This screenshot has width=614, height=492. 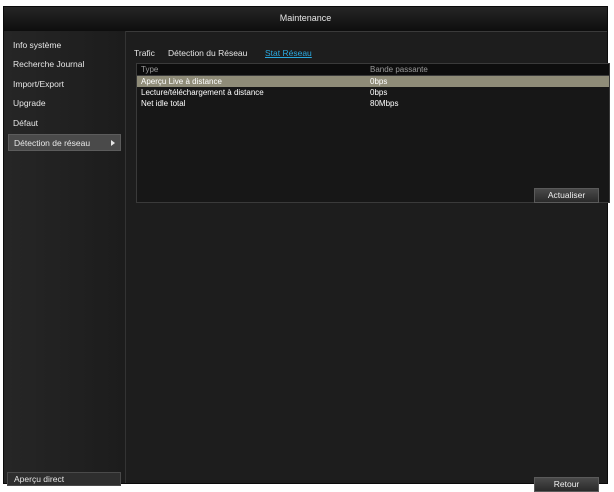 I want to click on row-type: Lecture/téléchargement à distance, so click(x=202, y=92).